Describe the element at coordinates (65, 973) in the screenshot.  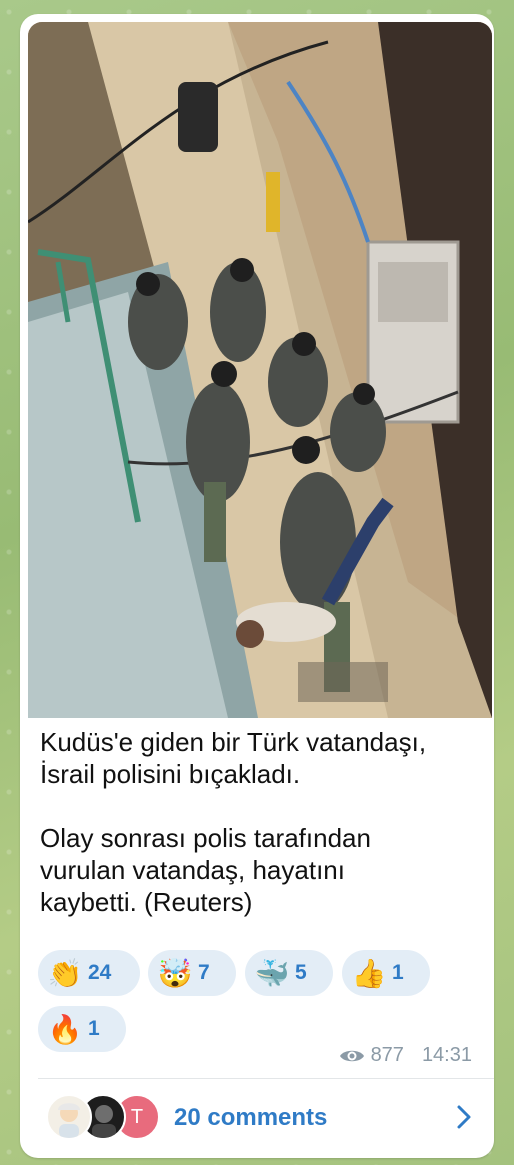
I see `clapping-hands-icon: 👏` at that location.